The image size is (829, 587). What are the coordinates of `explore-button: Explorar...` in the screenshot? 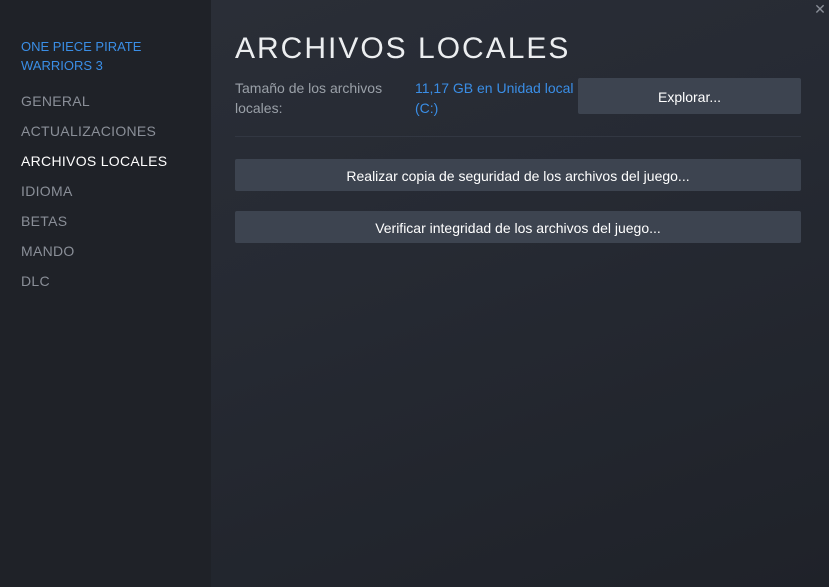 It's located at (689, 96).